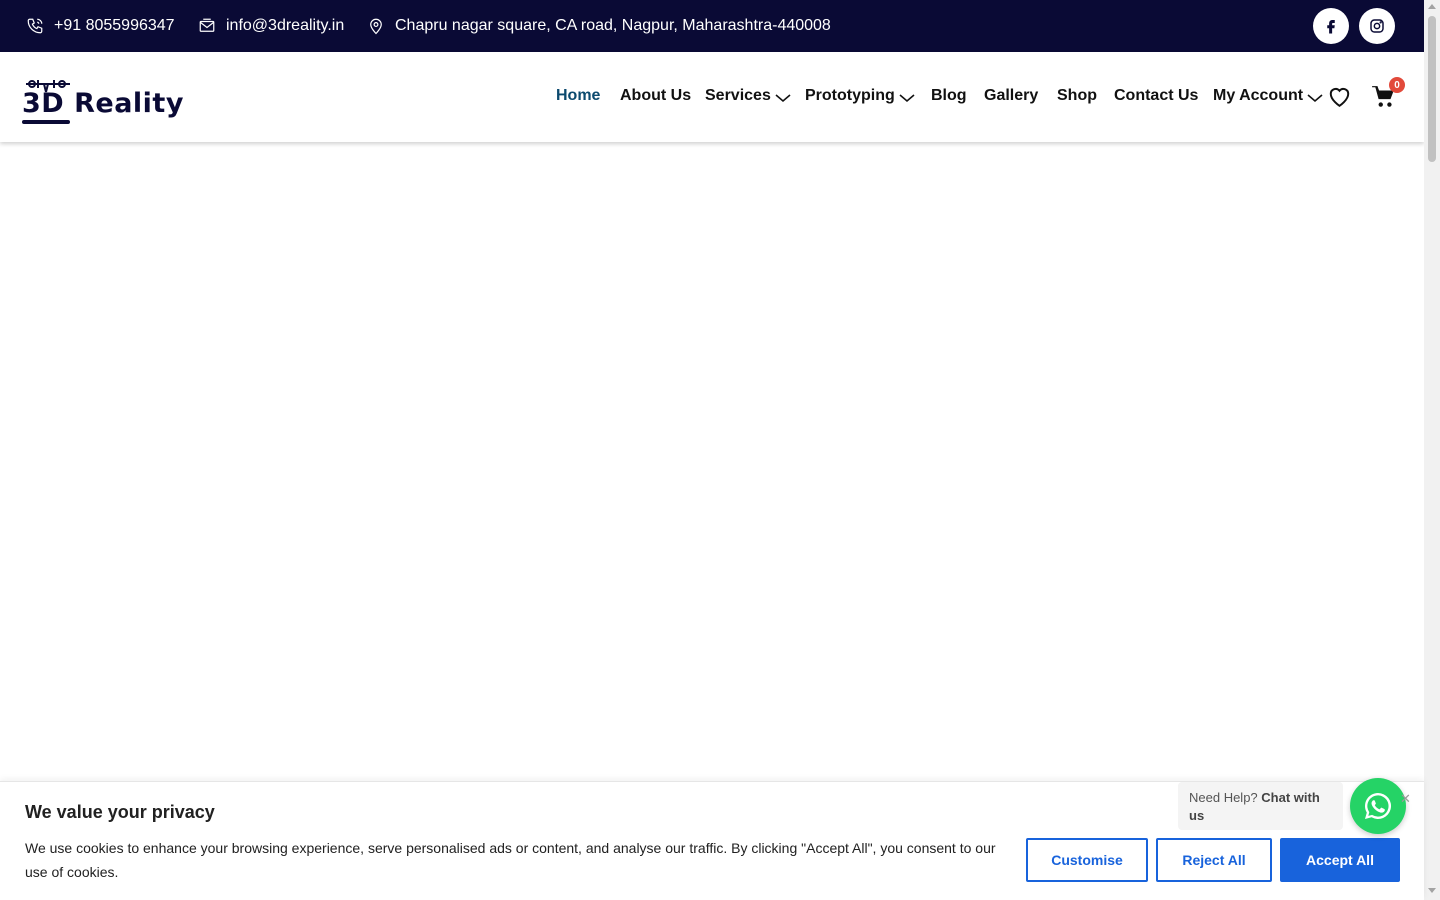 The width and height of the screenshot is (1440, 900). I want to click on nav-home-label: Home, so click(578, 95).